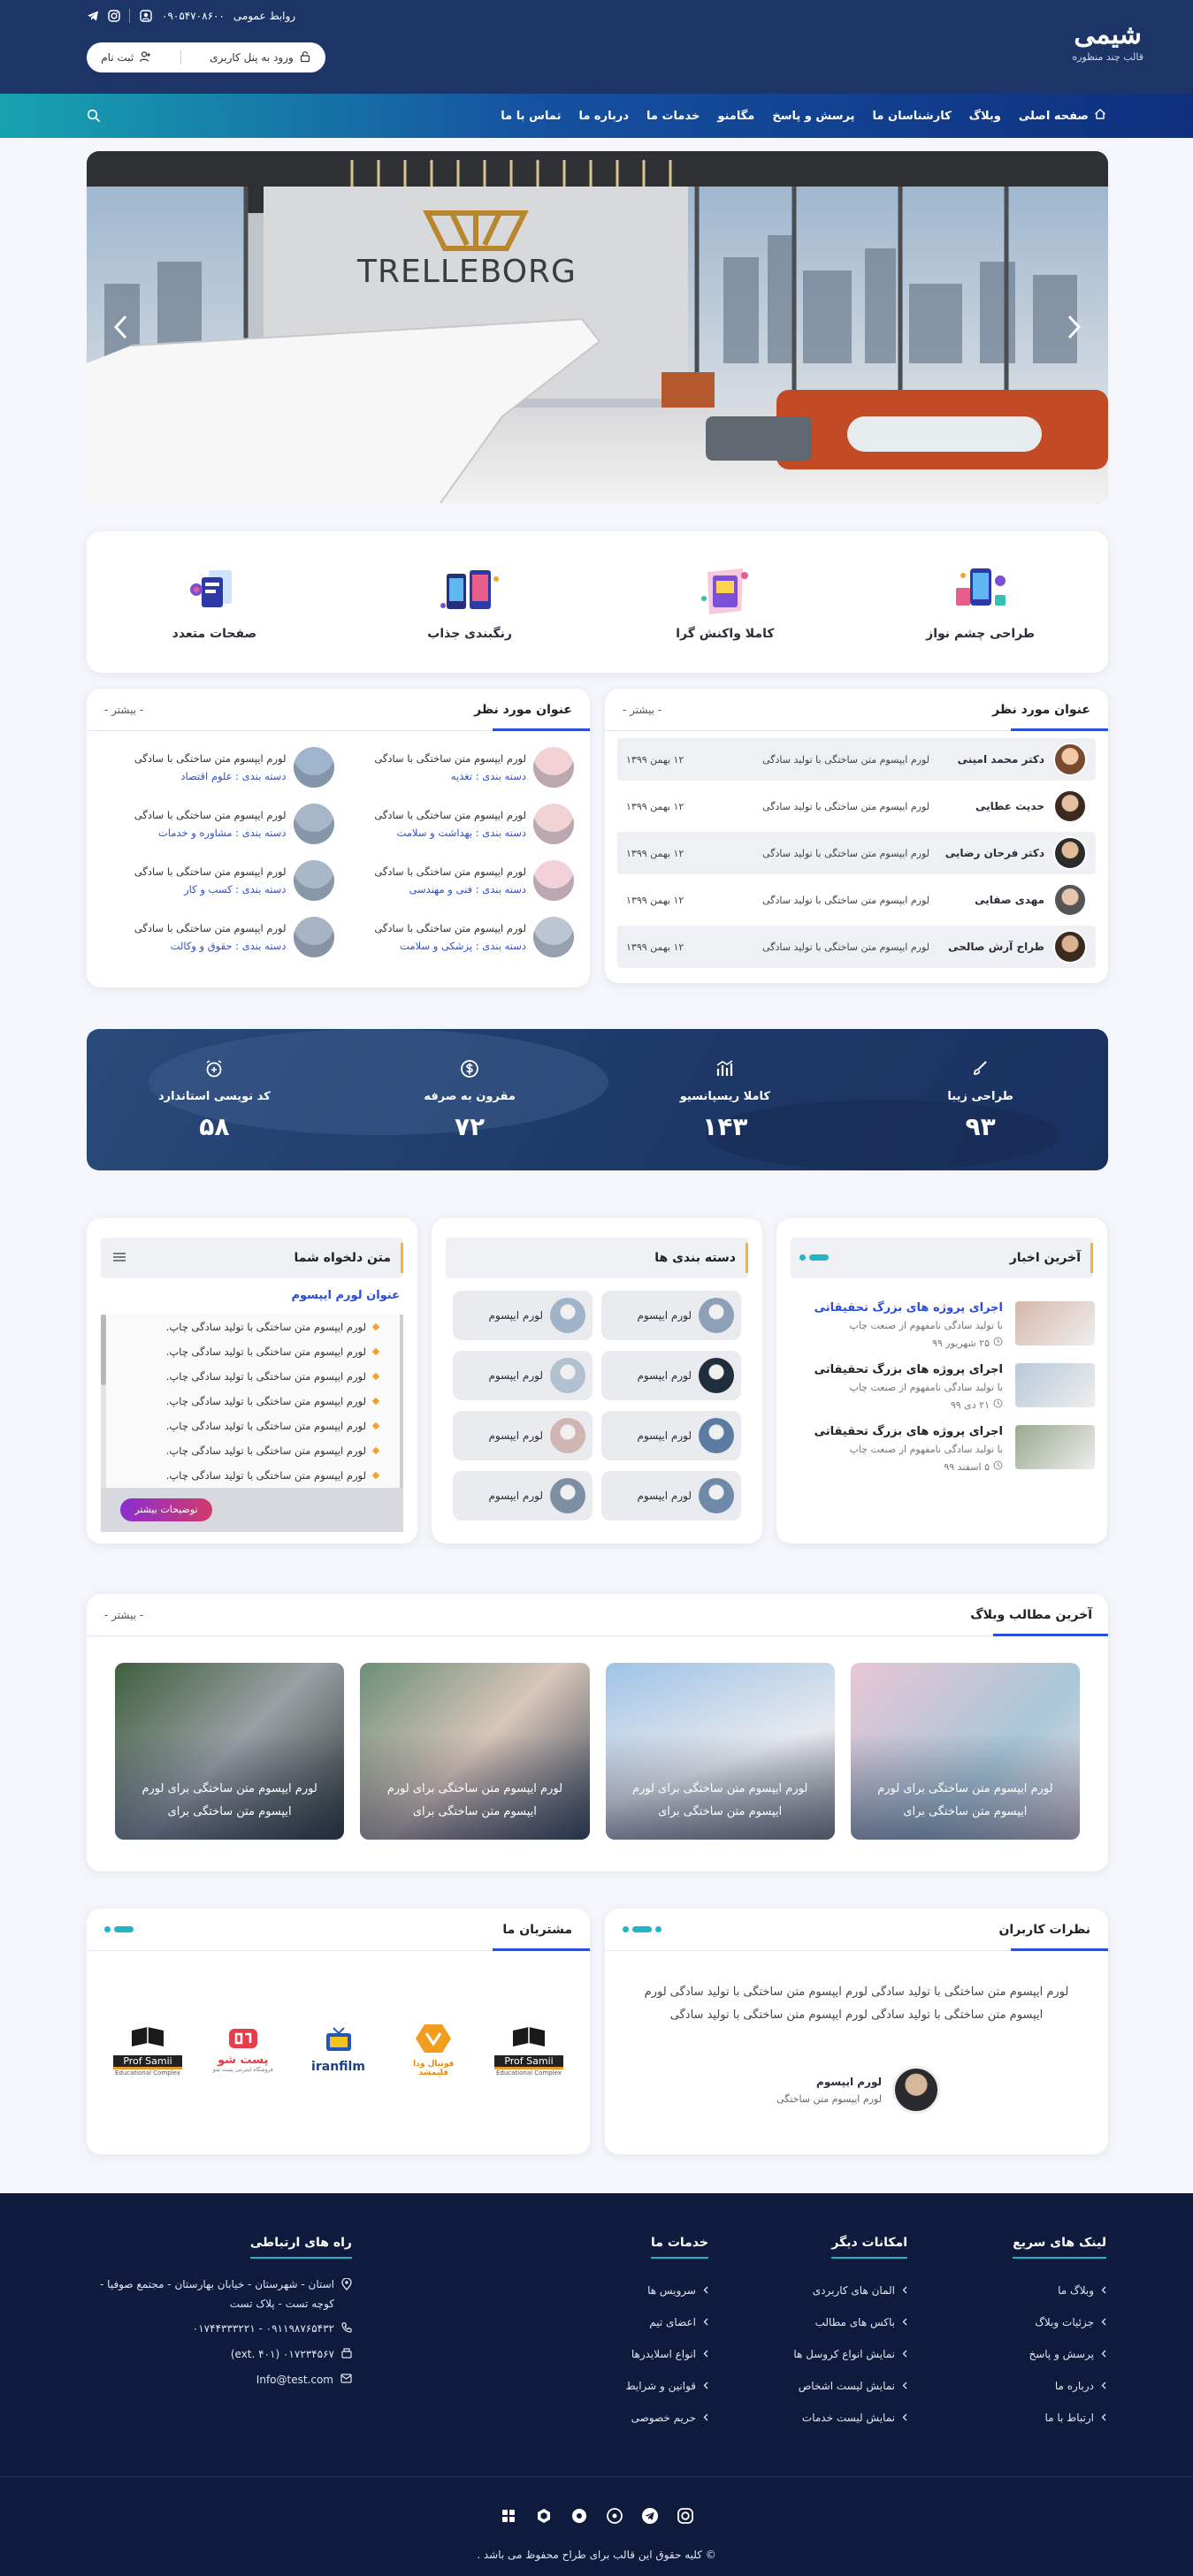  Describe the element at coordinates (579, 2517) in the screenshot. I see `bale-icon` at that location.